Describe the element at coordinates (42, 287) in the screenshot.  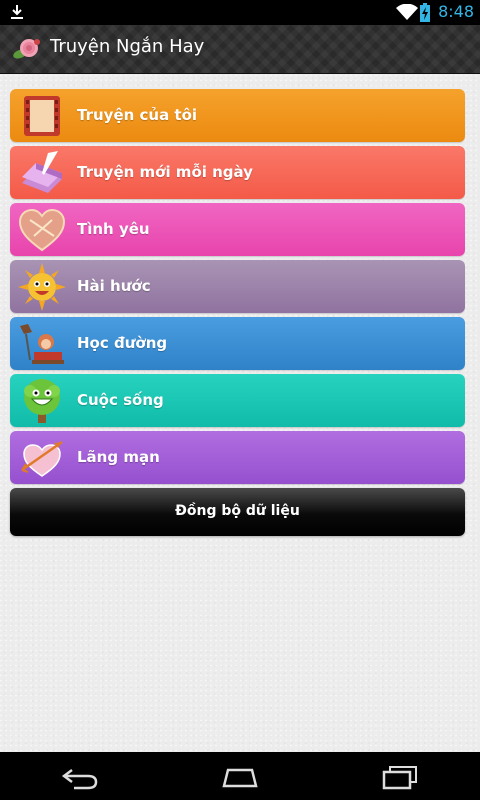
I see `smiling-sun-icon` at that location.